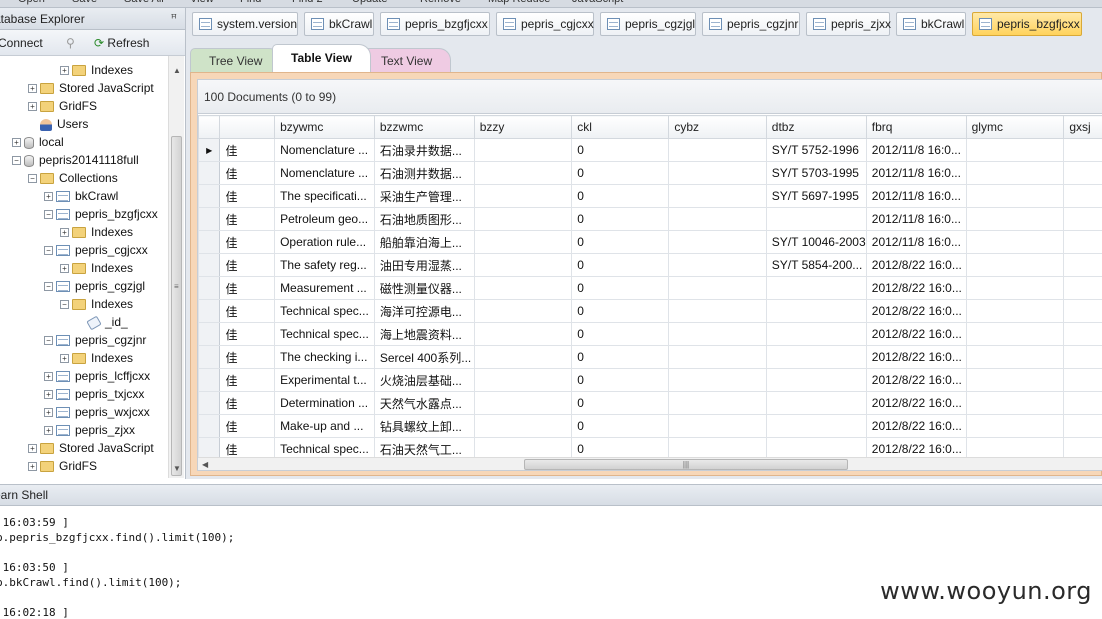 This screenshot has width=1102, height=619. What do you see at coordinates (597, 2) in the screenshot?
I see `toolbar-item: JavaScript` at bounding box center [597, 2].